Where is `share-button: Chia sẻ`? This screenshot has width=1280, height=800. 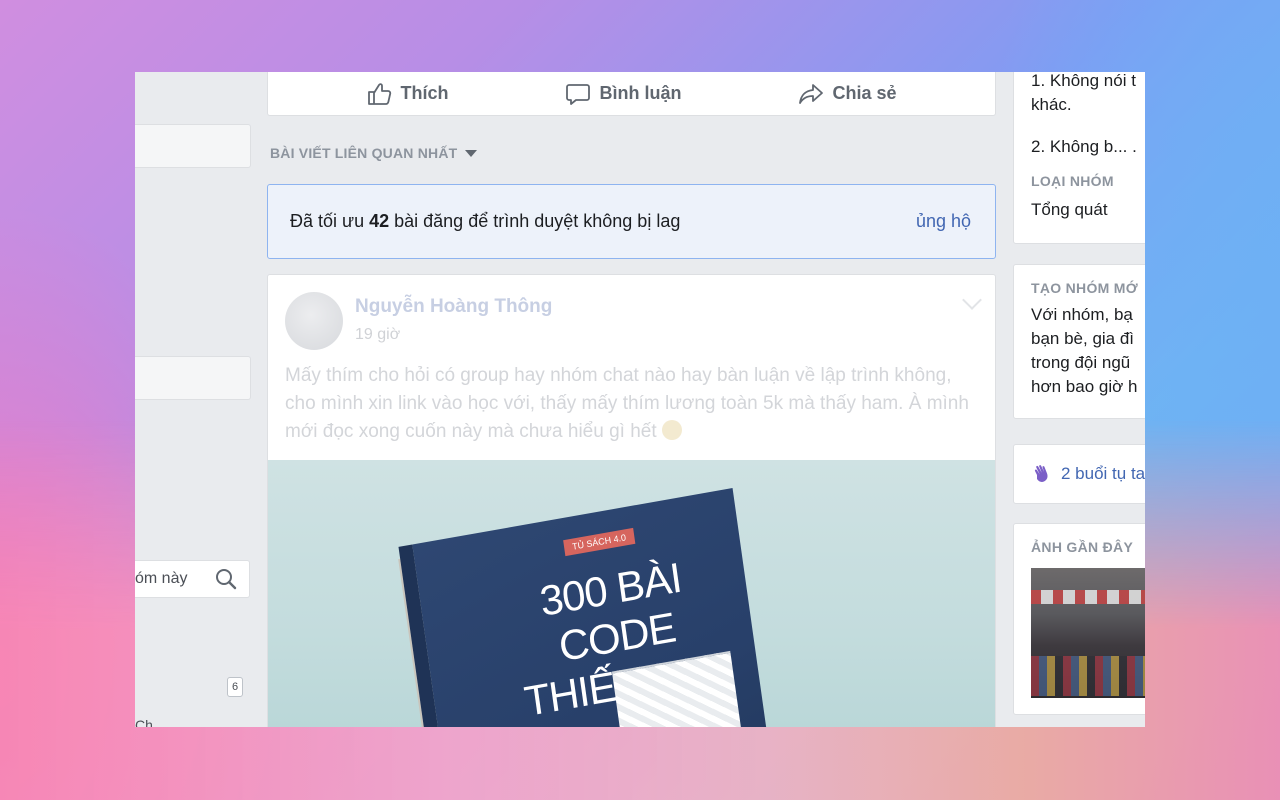
share-button: Chia sẻ is located at coordinates (847, 94).